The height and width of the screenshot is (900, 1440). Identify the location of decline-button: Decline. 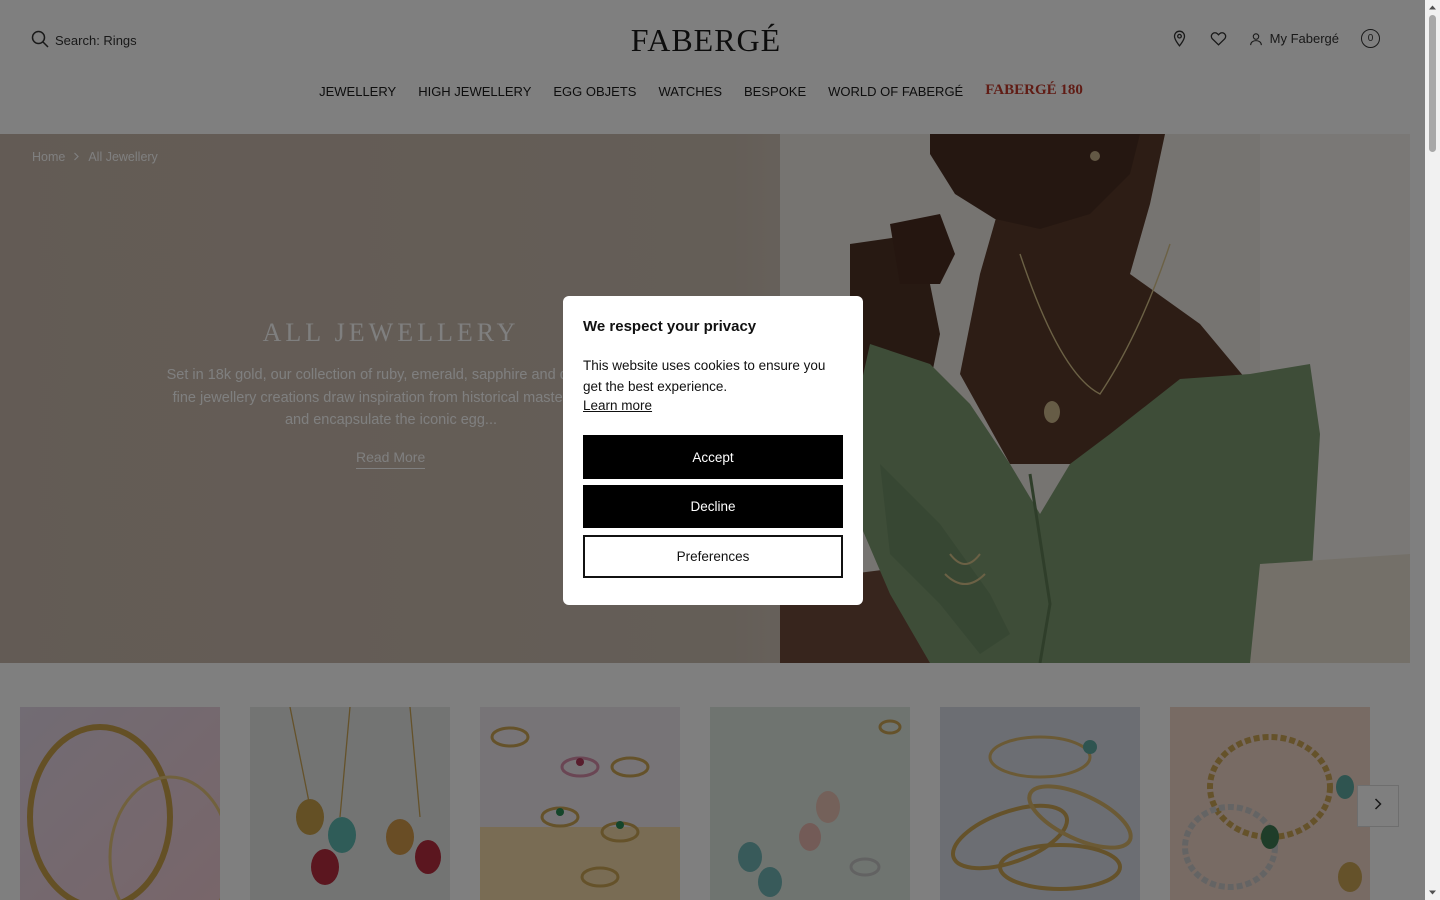
(713, 506).